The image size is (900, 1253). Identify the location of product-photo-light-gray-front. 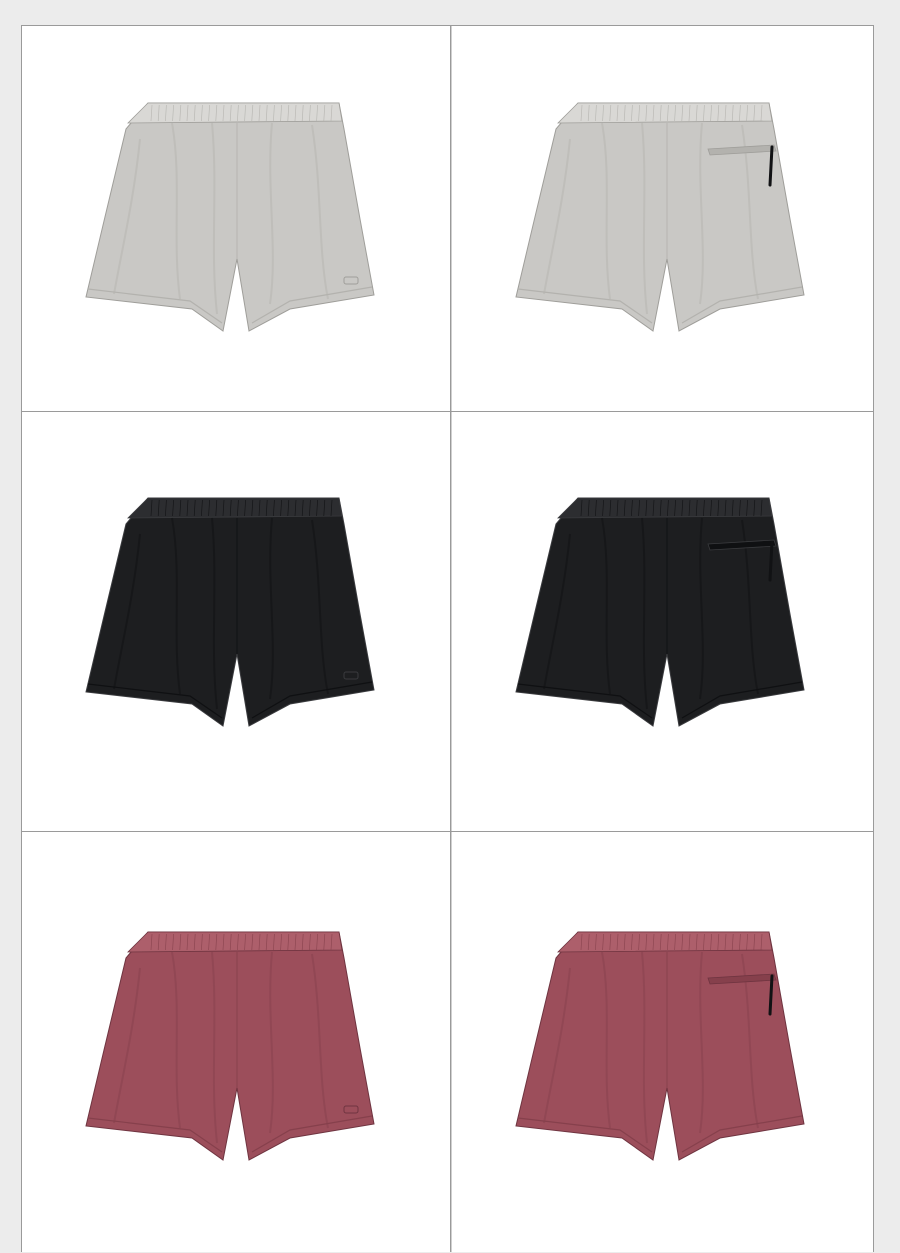
(235, 218).